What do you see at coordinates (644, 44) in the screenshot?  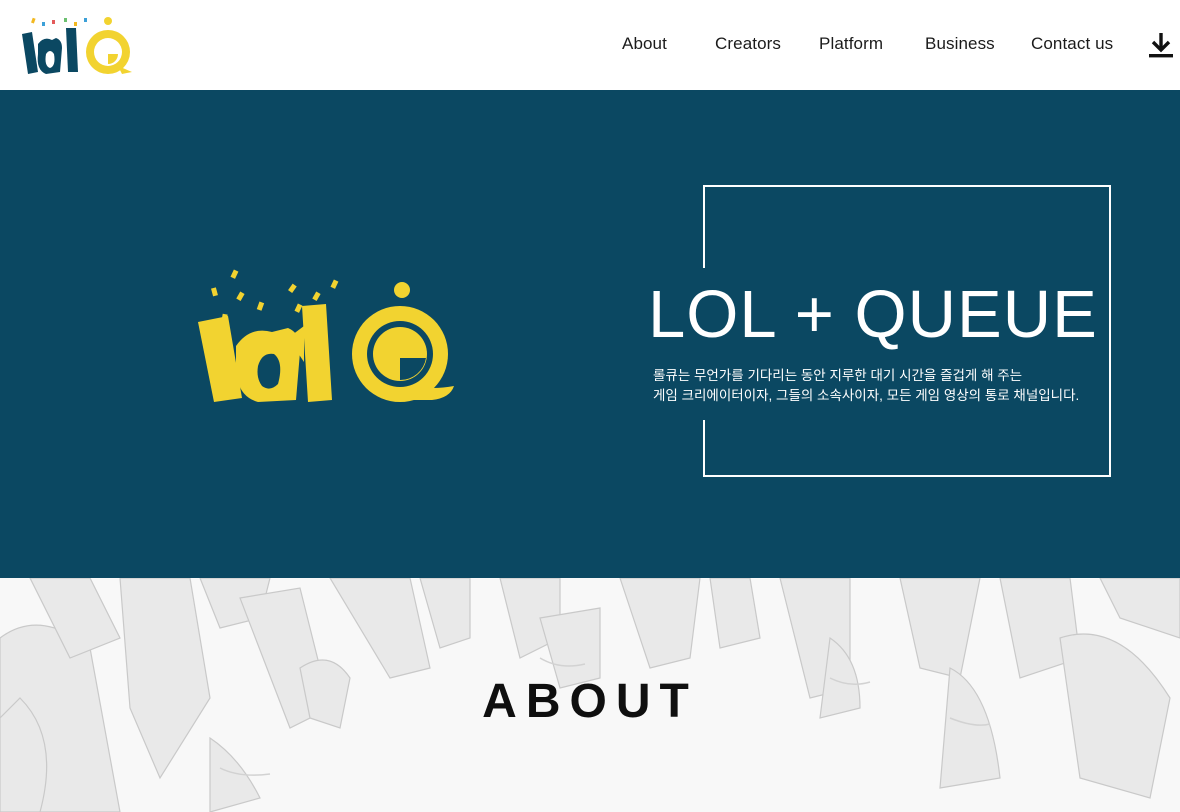 I see `nav-item-about: About` at bounding box center [644, 44].